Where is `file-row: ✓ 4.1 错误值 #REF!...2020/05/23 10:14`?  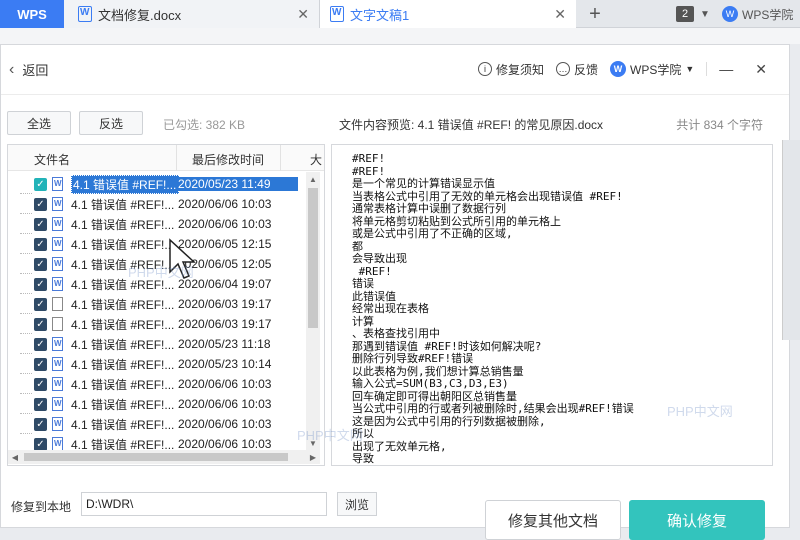
file-row: ✓ 4.1 错误值 #REF!...2020/05/23 10:14 is located at coordinates (156, 364).